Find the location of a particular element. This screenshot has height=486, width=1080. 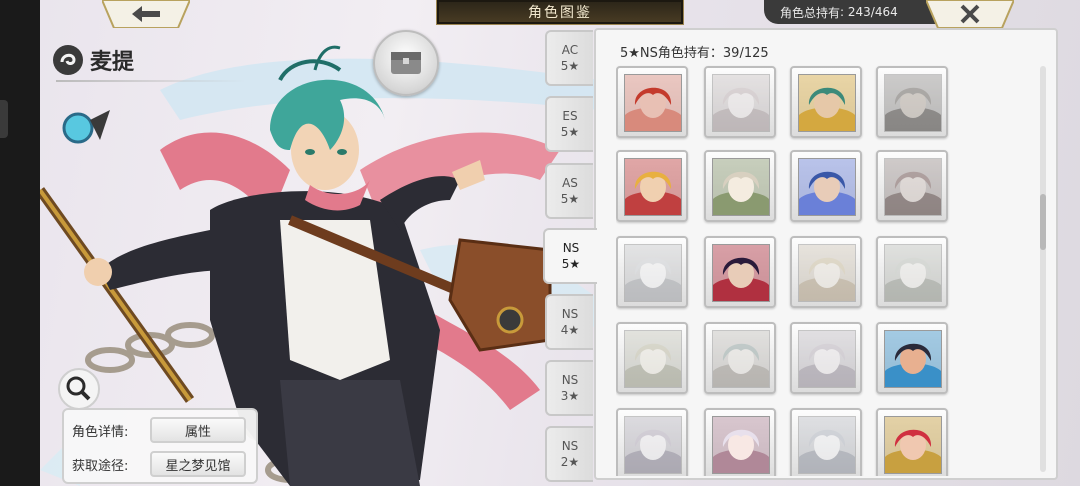

character-name-text: 麦提 is located at coordinates (112, 62).